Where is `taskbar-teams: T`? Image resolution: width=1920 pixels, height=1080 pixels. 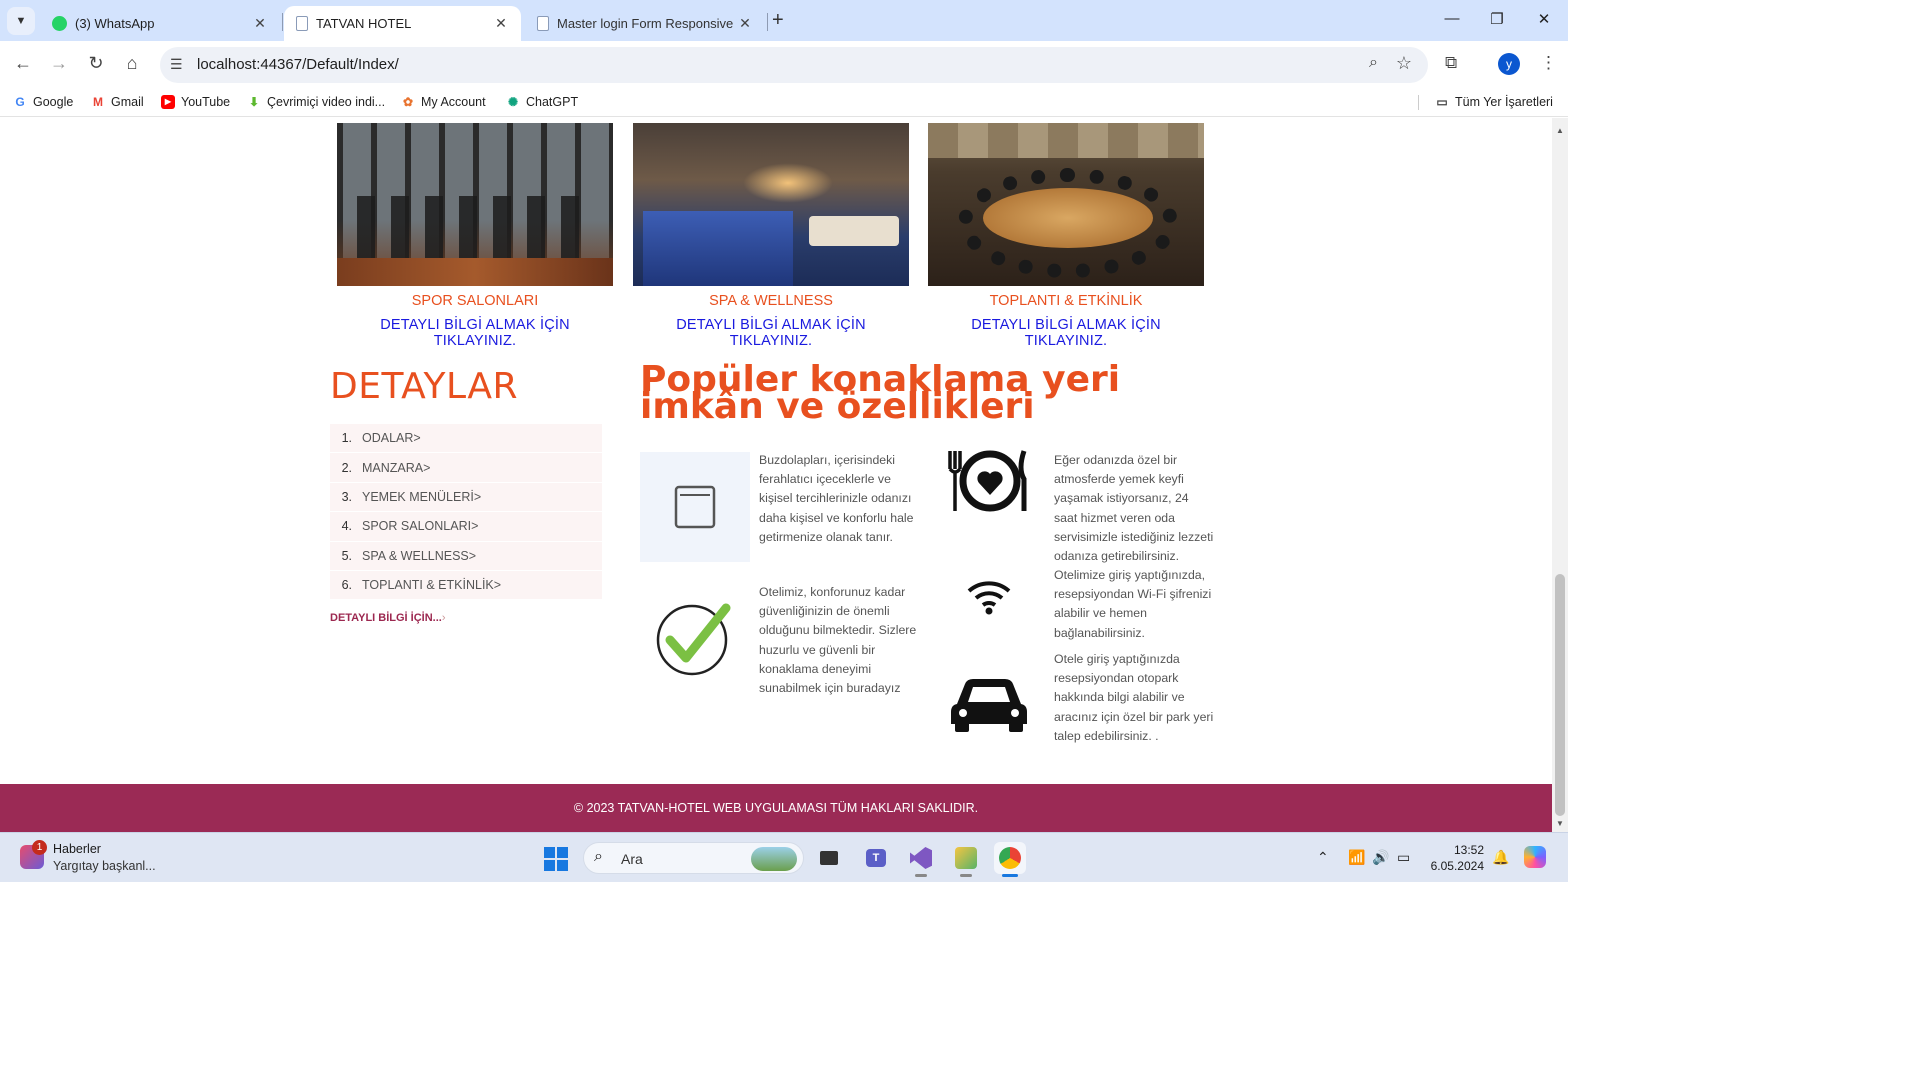 taskbar-teams: T is located at coordinates (876, 858).